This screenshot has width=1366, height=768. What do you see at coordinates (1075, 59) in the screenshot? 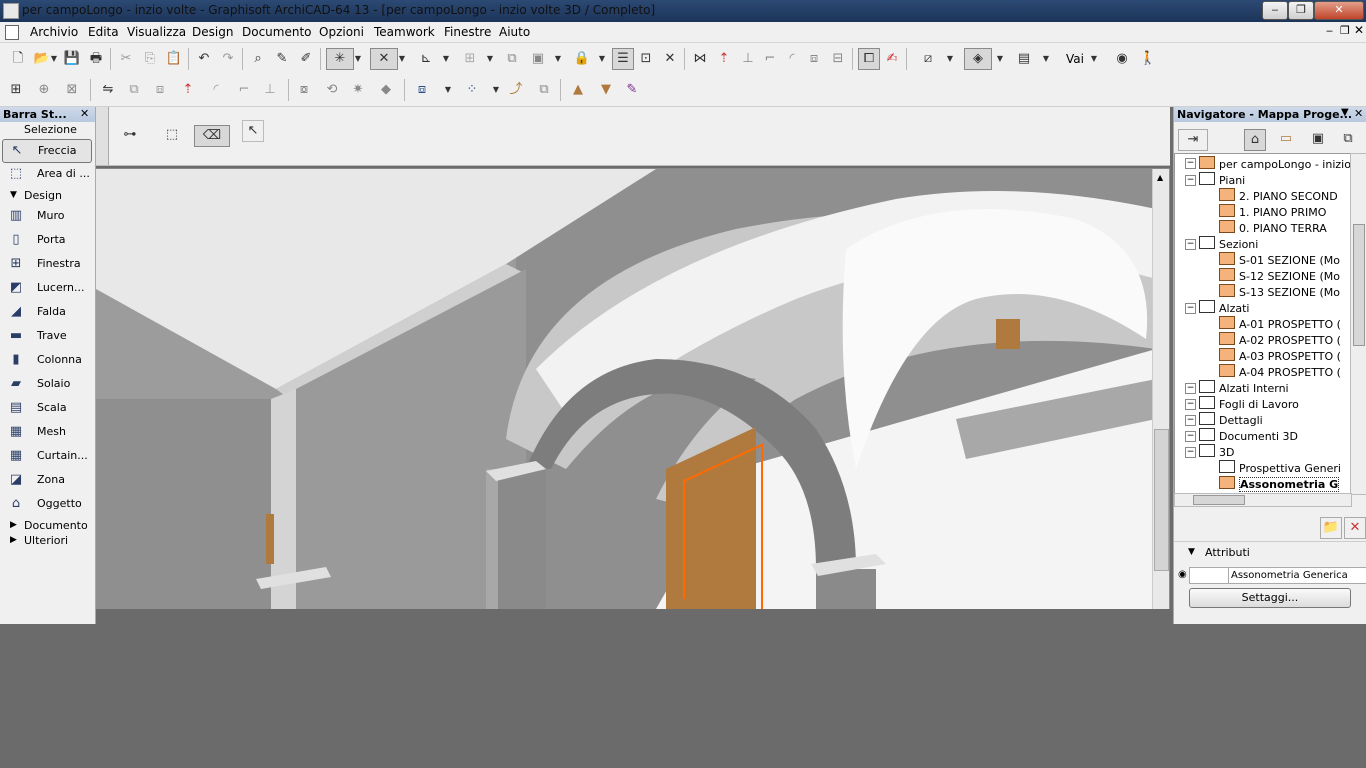
I see `goto-menu: Vai` at bounding box center [1075, 59].